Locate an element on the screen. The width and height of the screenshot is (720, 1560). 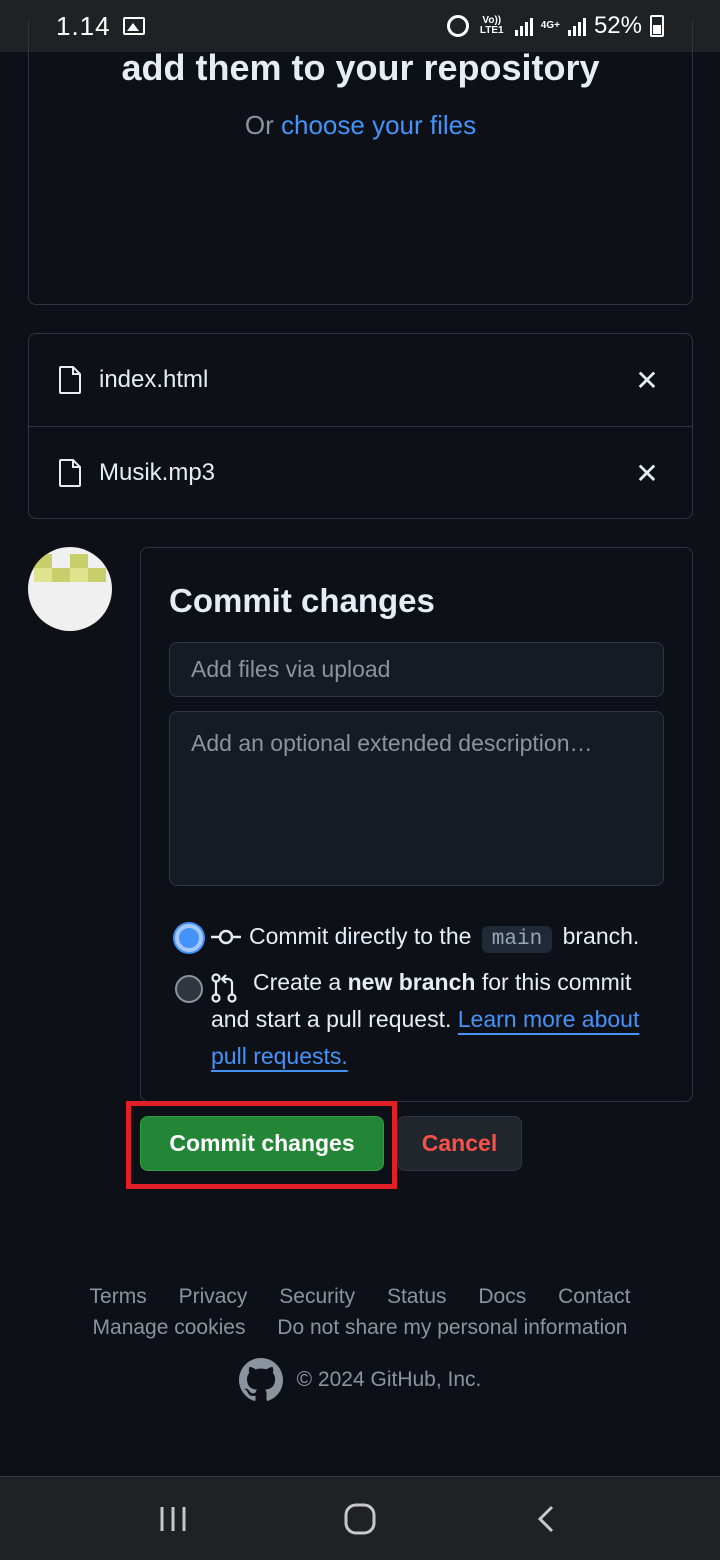
commit-direct-suffix: branch. is located at coordinates (601, 936).